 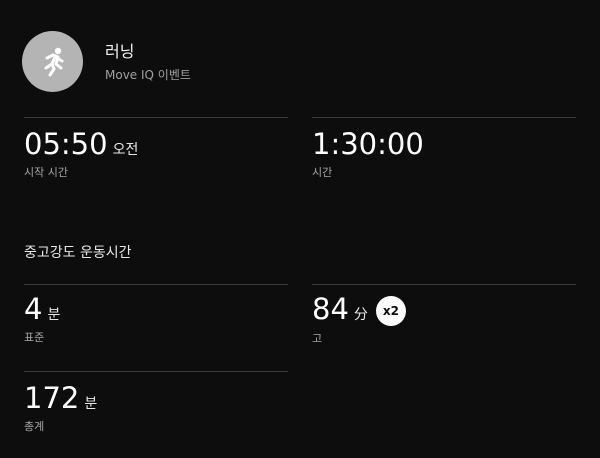 I want to click on start-time-label: 시작 시간, so click(x=46, y=172).